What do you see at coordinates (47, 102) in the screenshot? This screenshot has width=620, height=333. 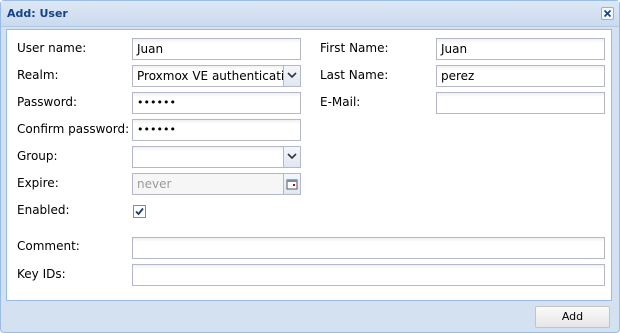 I see `password-label: Password:` at bounding box center [47, 102].